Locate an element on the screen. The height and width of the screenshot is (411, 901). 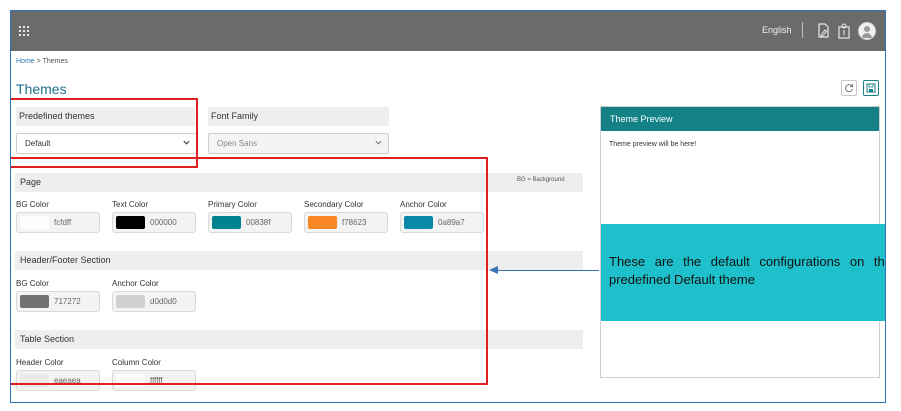
save-button is located at coordinates (871, 88).